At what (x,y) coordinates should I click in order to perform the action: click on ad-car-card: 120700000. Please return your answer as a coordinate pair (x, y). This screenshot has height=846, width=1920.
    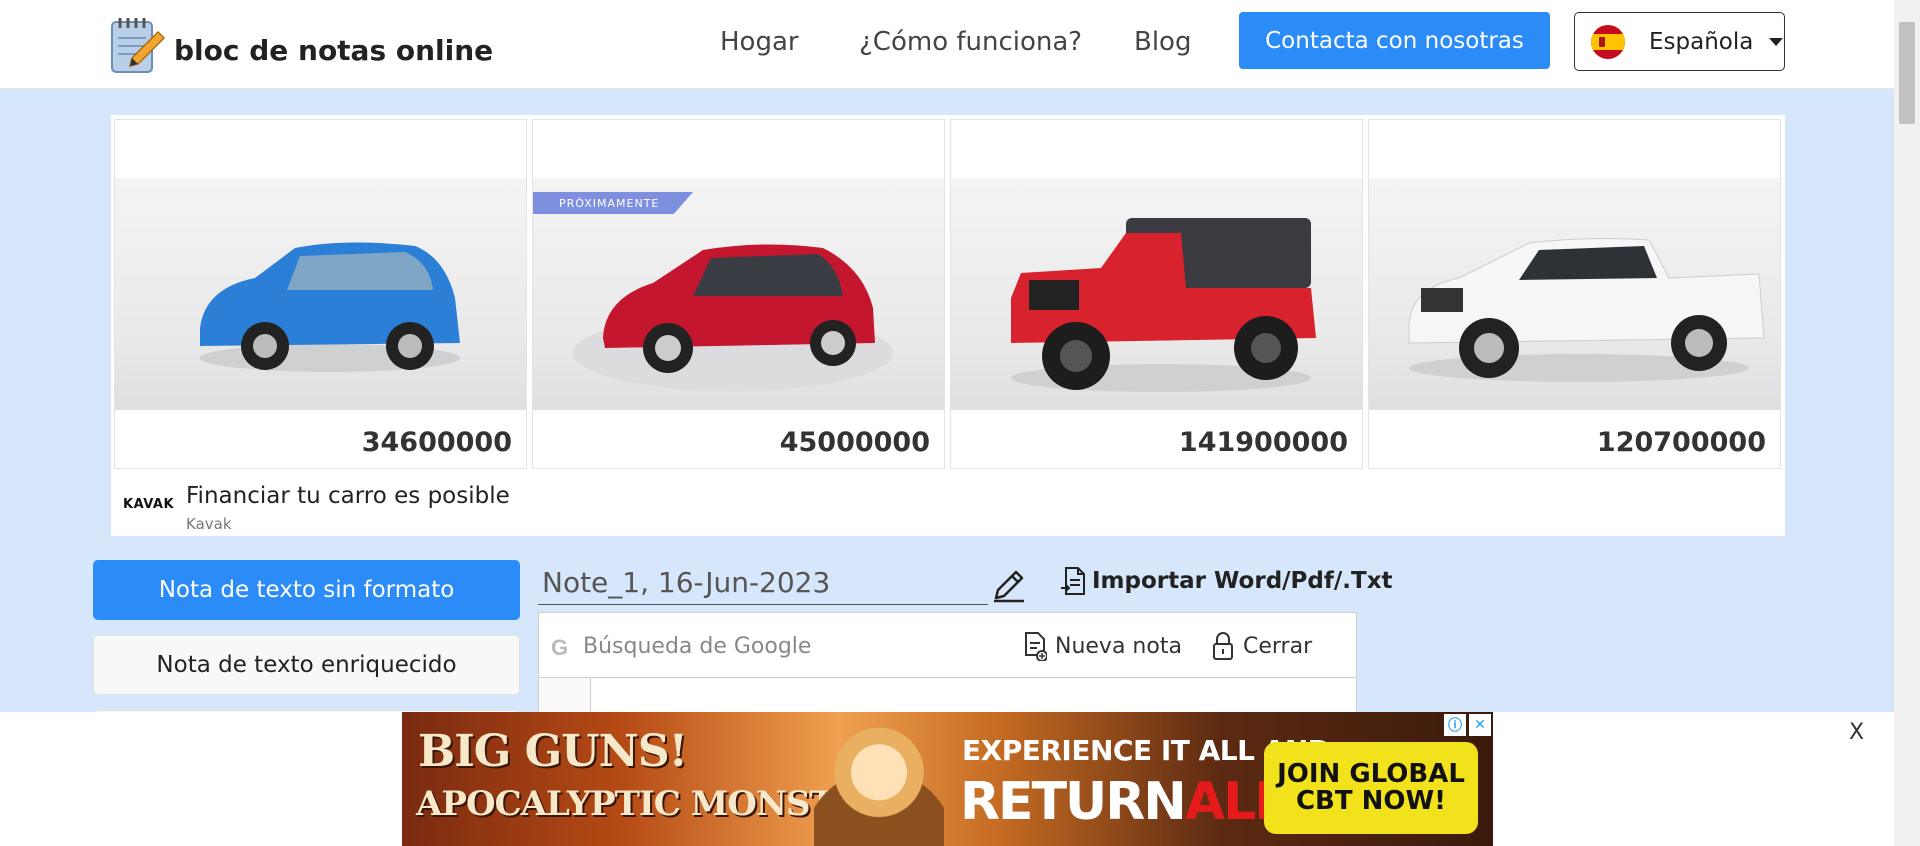
    Looking at the image, I should click on (1574, 294).